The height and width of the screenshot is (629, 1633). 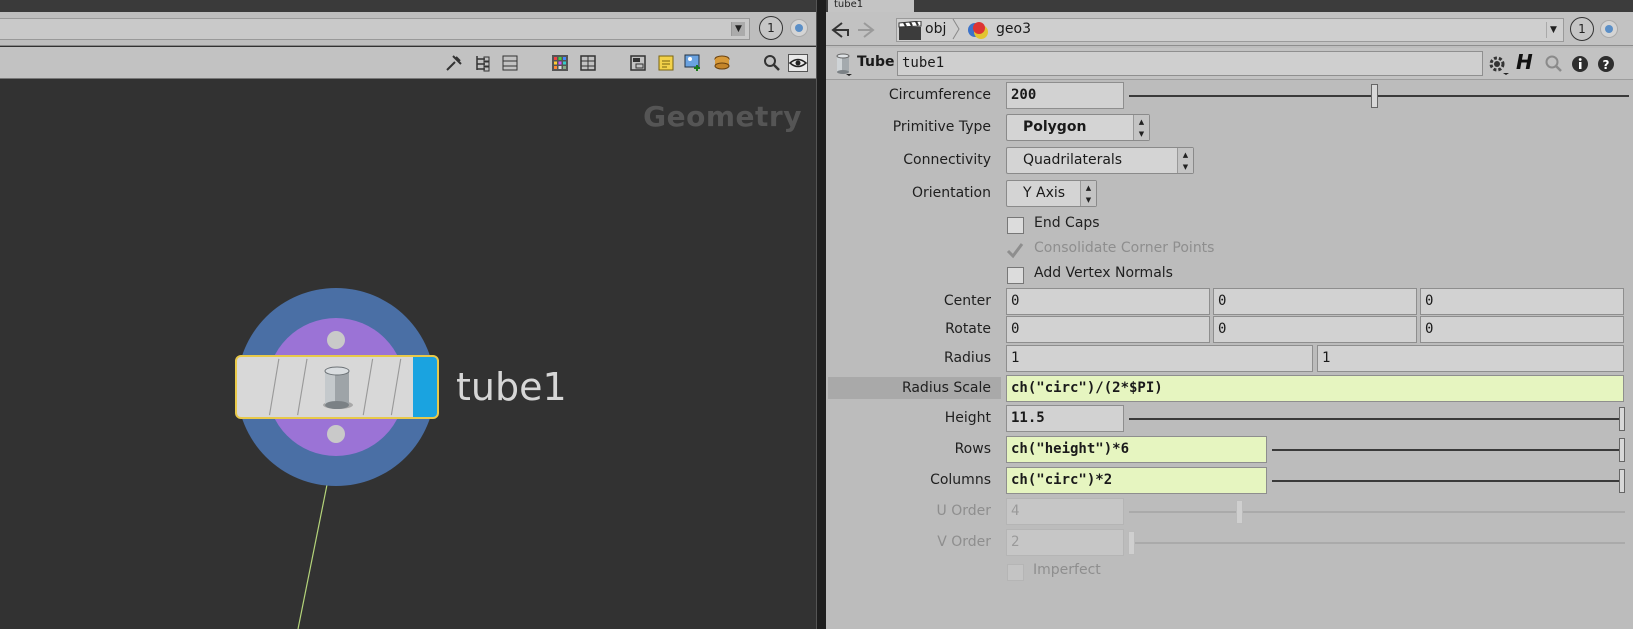 I want to click on circumference-slider, so click(x=1379, y=96).